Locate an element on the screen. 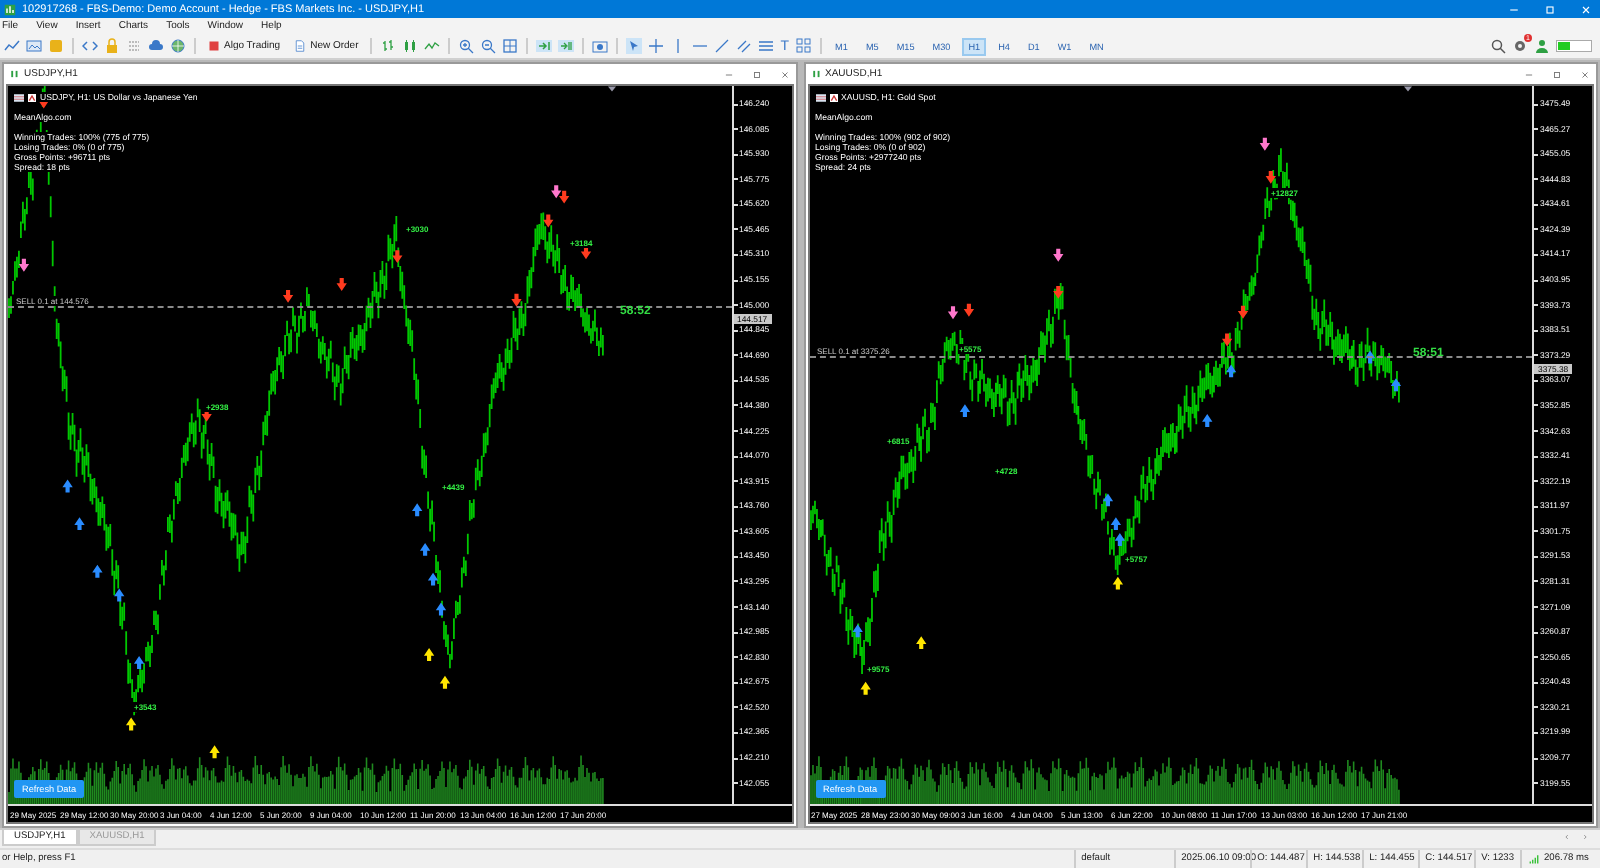 The width and height of the screenshot is (1600, 868). globe-icon is located at coordinates (178, 46).